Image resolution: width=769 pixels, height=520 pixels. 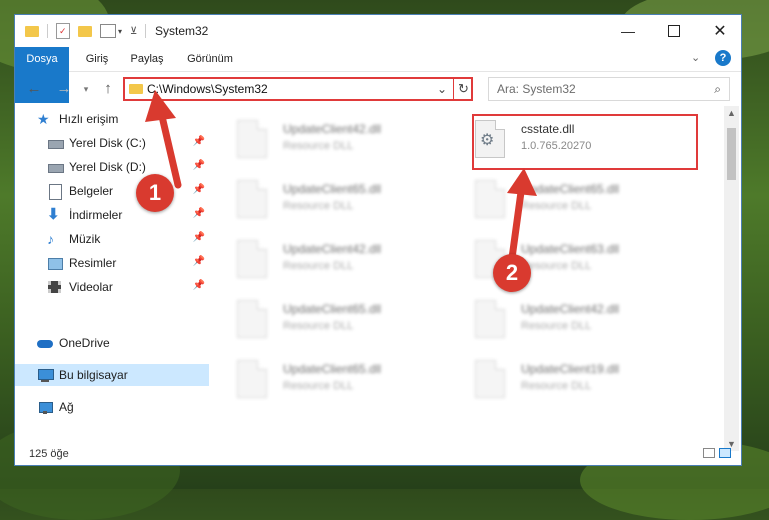 I want to click on scroll-up-icon: ▲, so click(x=731, y=113).